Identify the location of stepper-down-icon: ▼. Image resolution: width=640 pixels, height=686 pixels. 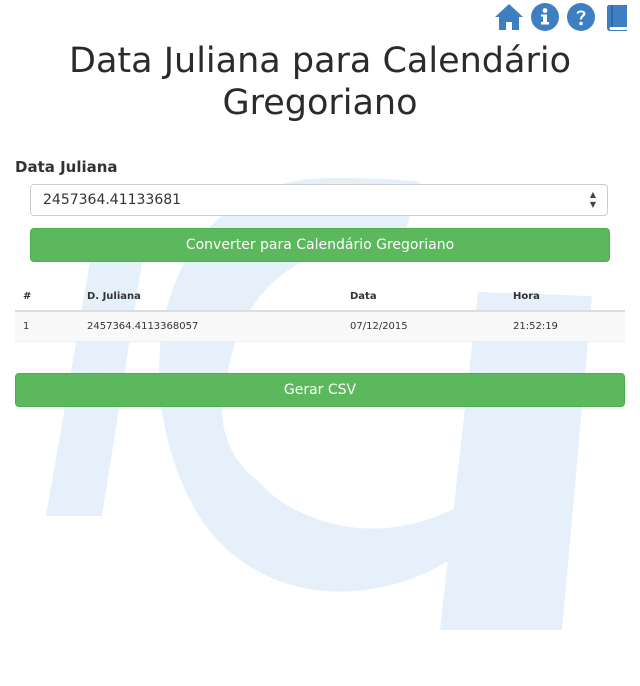
(593, 205).